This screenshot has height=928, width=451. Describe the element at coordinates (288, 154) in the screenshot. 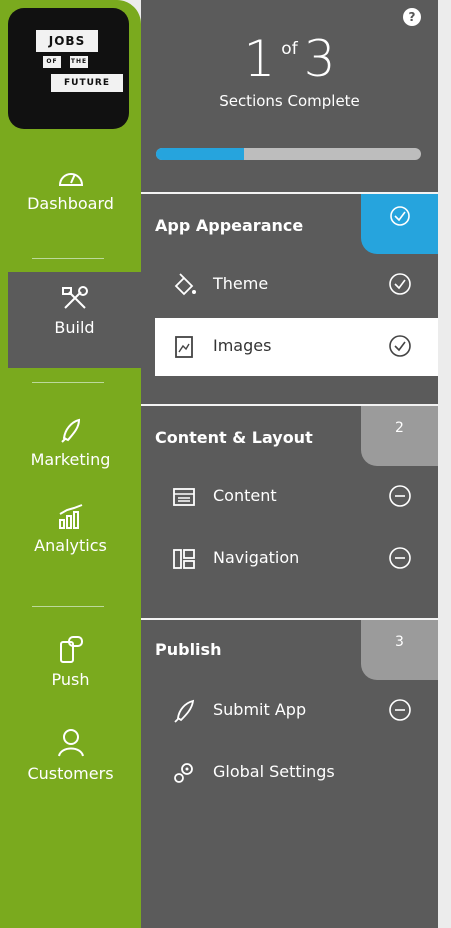

I see `progress-bar` at that location.